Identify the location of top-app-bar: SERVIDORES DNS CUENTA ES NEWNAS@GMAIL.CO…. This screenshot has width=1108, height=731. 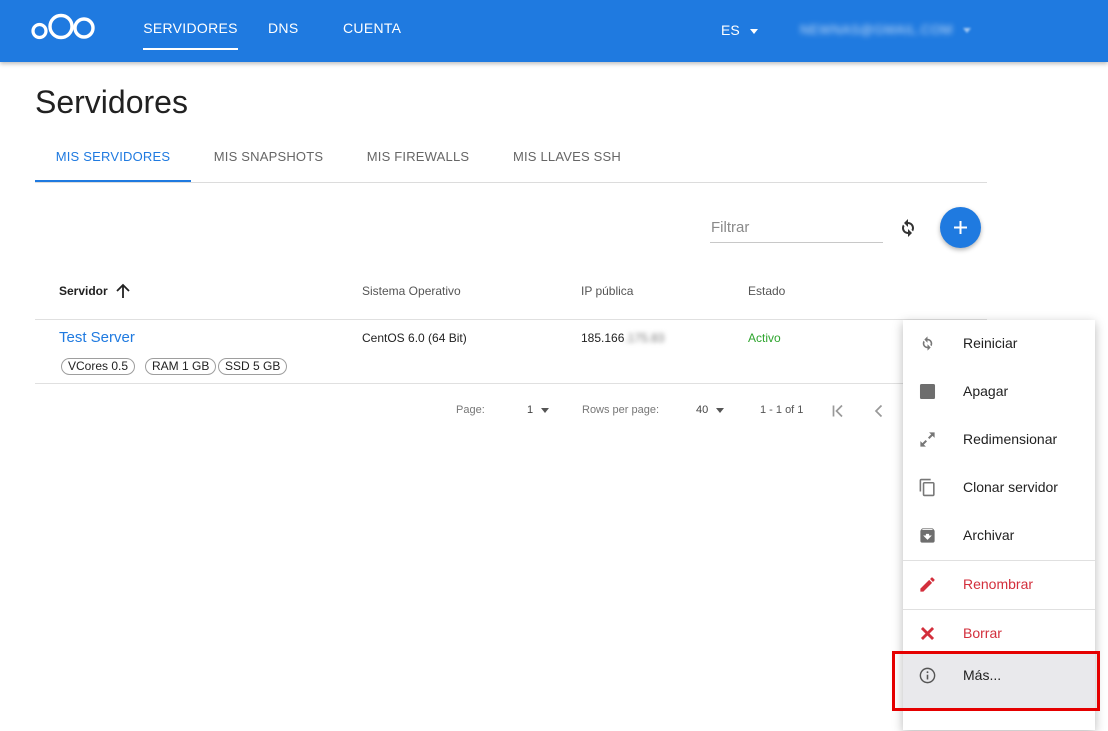
(554, 31).